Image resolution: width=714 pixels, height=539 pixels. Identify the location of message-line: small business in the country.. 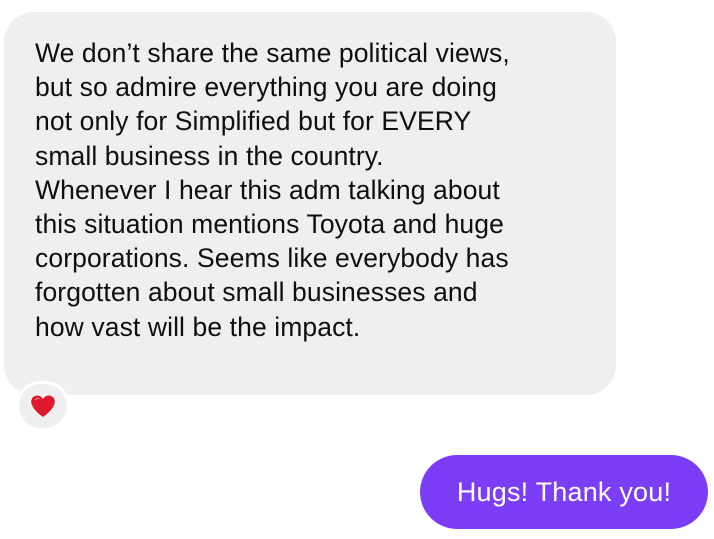
(209, 155).